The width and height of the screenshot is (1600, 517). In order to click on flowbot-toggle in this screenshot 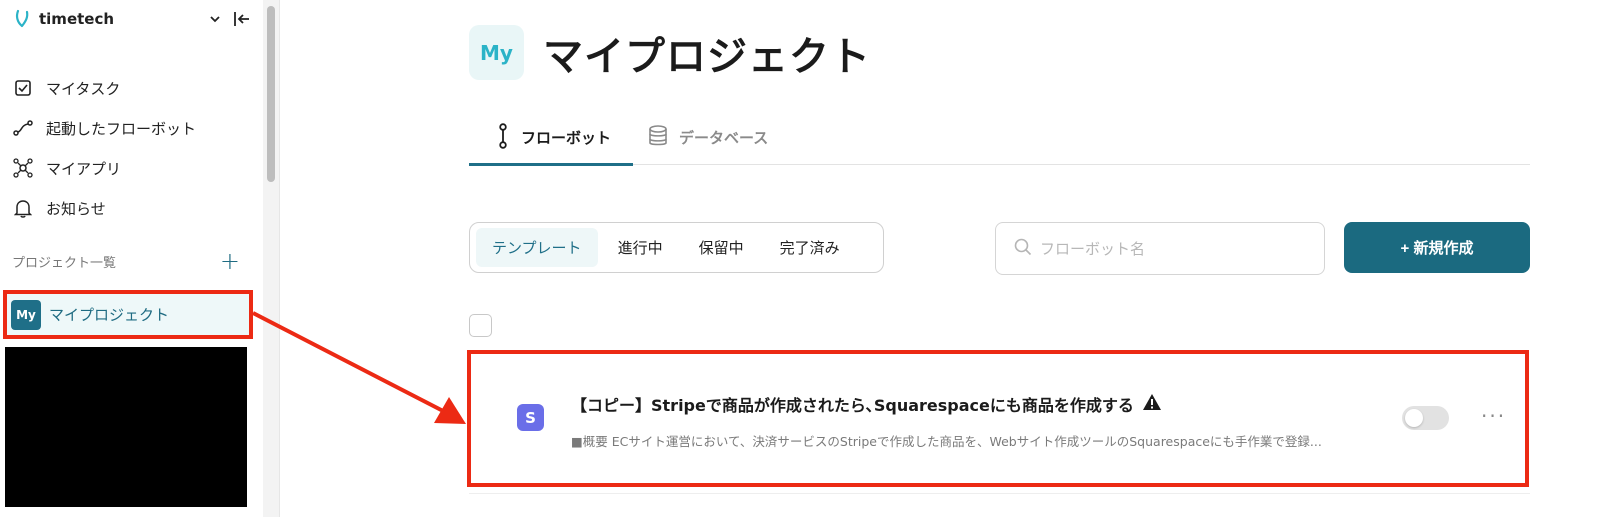, I will do `click(1425, 418)`.